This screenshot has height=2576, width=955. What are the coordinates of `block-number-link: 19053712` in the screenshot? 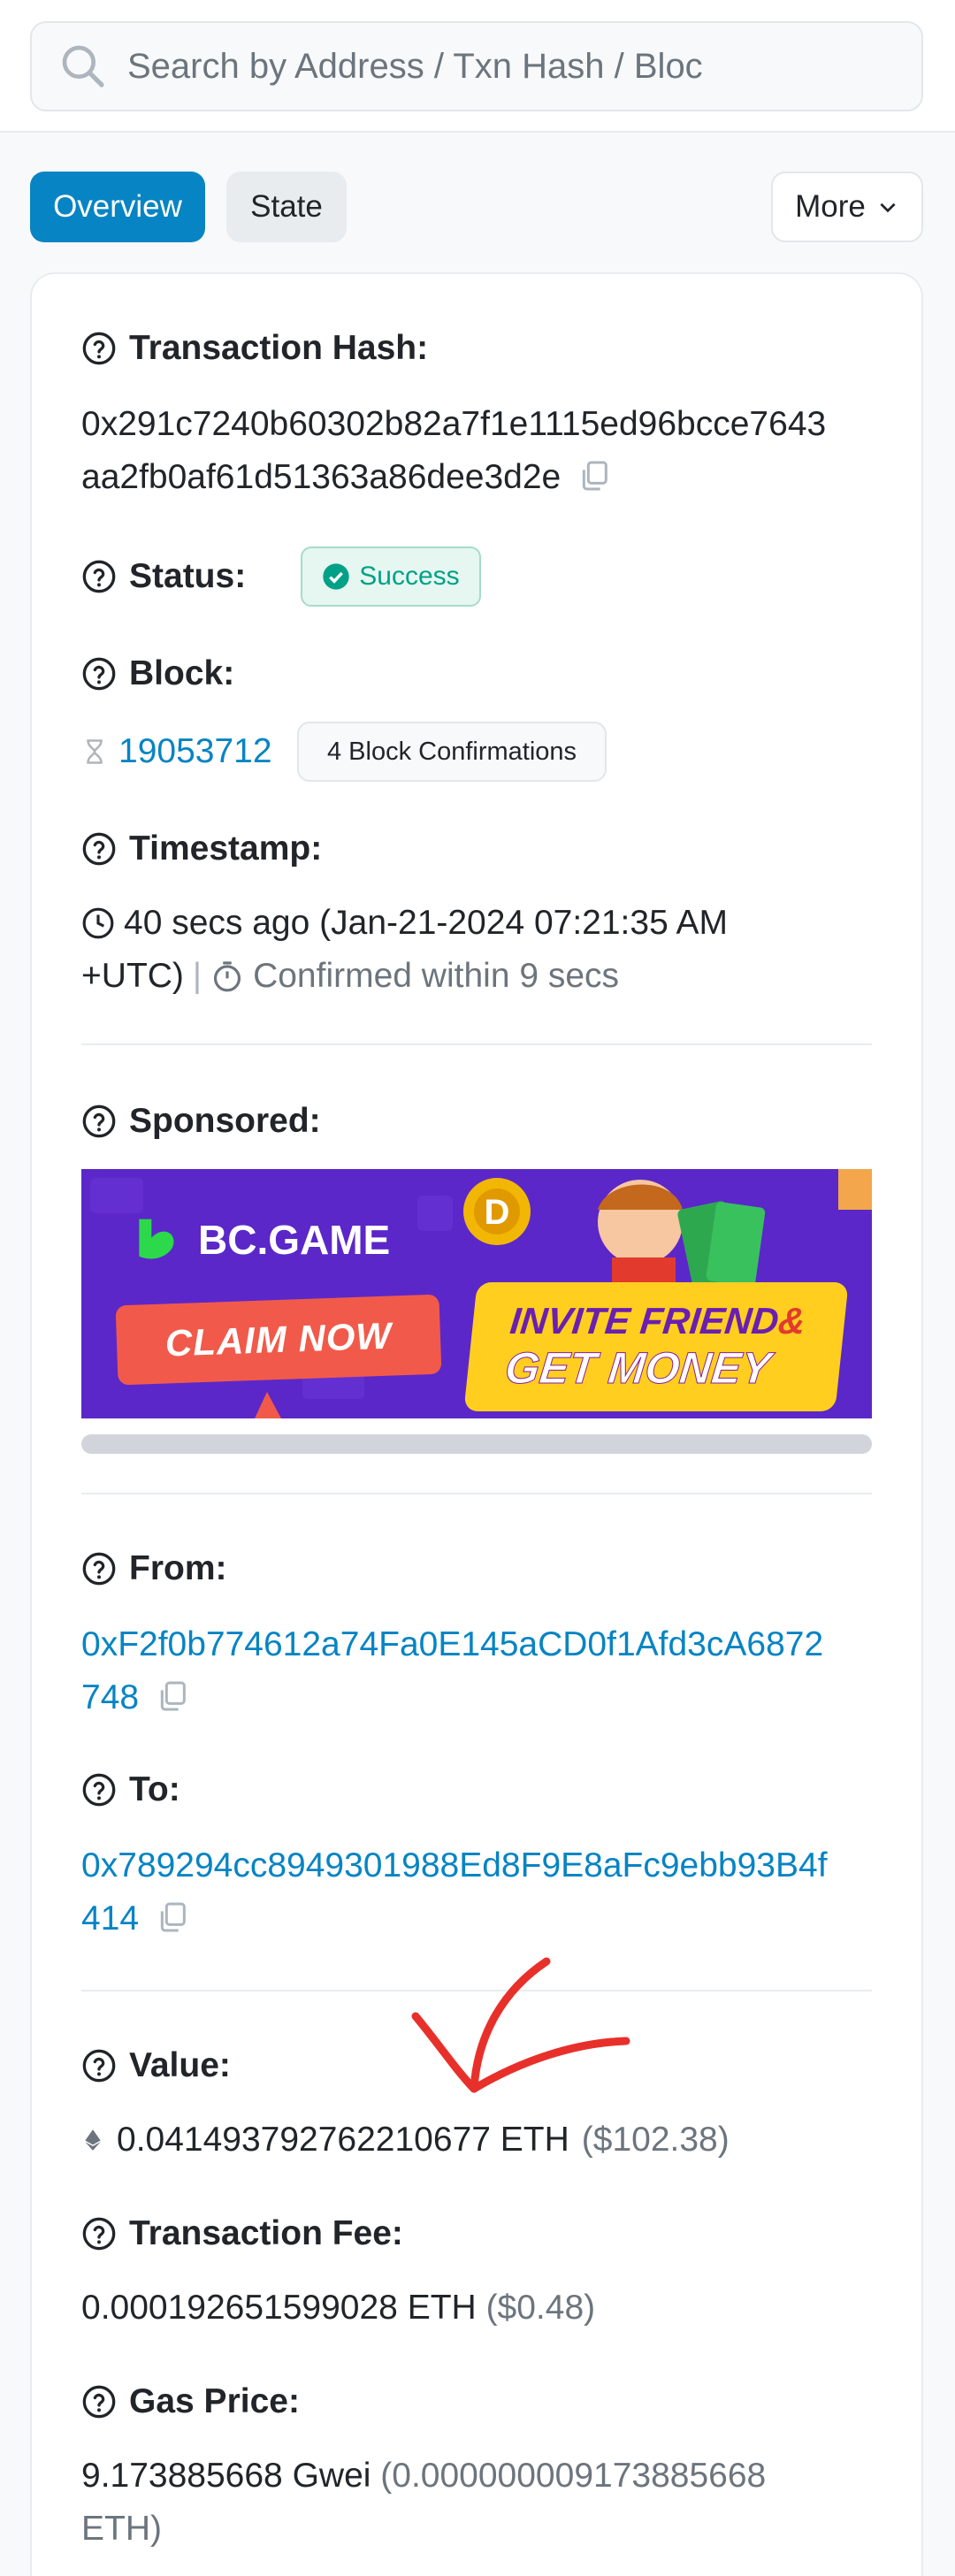 It's located at (195, 751).